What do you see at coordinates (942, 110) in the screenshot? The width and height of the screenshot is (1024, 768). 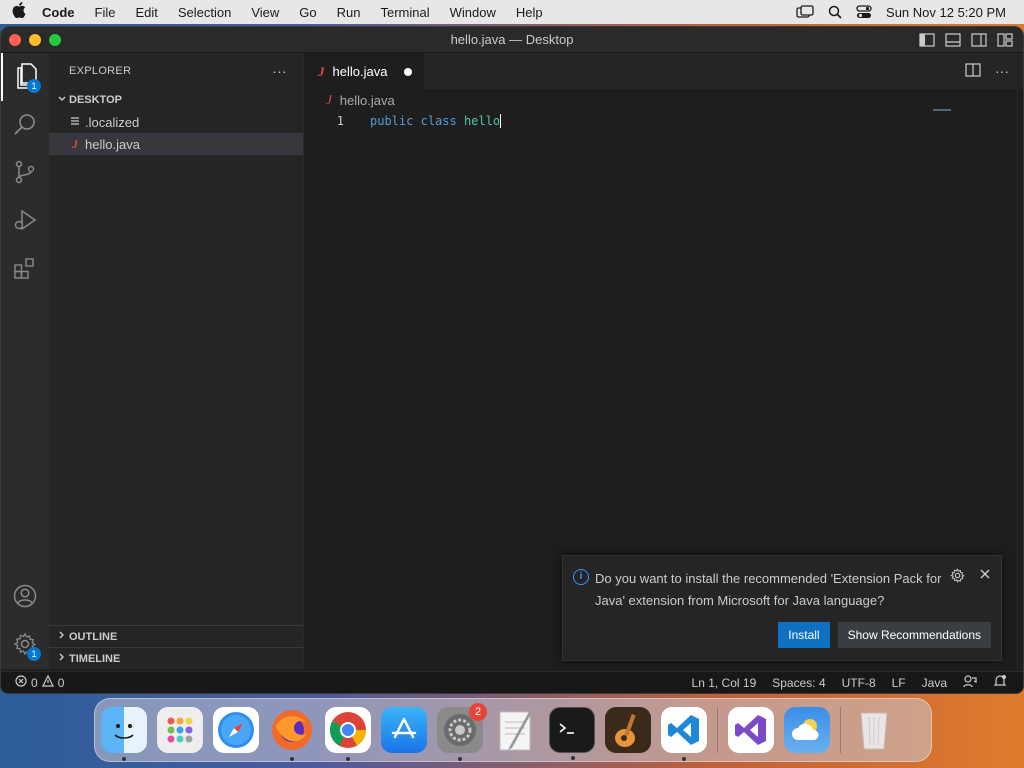 I see `minimap` at bounding box center [942, 110].